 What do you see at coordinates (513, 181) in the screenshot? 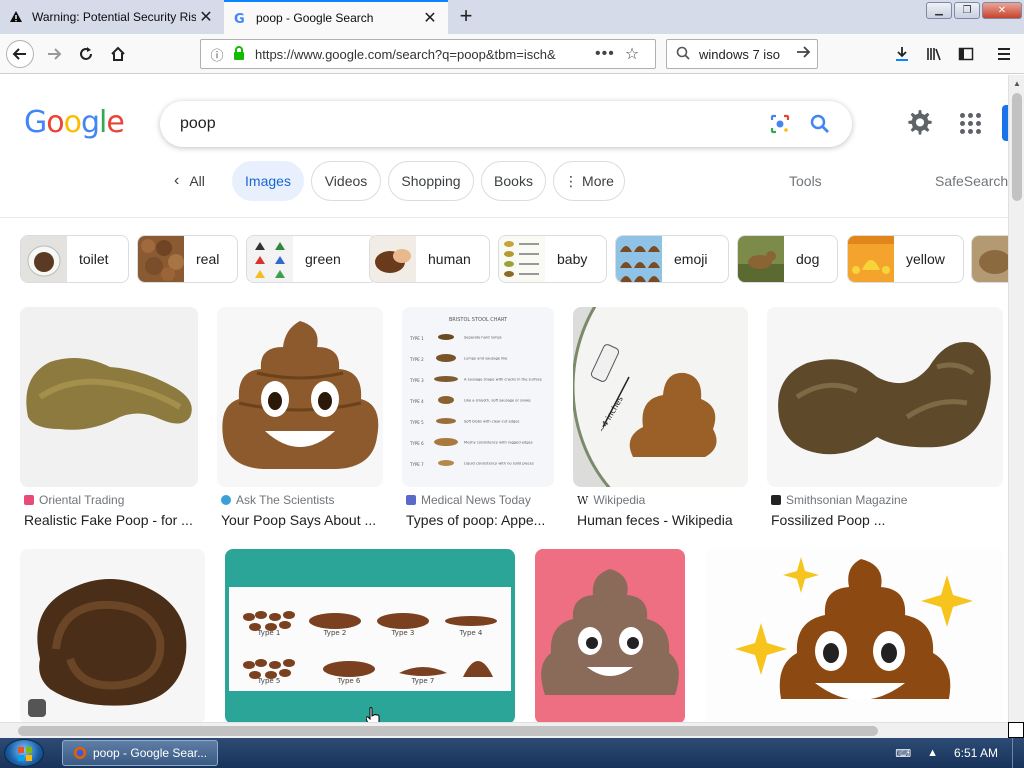
I see `tab-books: Books` at bounding box center [513, 181].